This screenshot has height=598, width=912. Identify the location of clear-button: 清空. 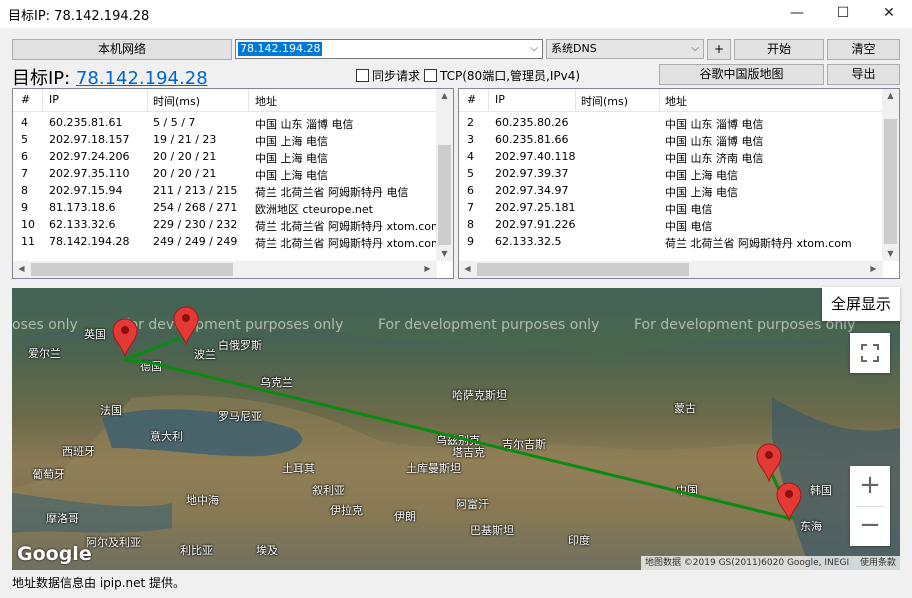
(863, 49).